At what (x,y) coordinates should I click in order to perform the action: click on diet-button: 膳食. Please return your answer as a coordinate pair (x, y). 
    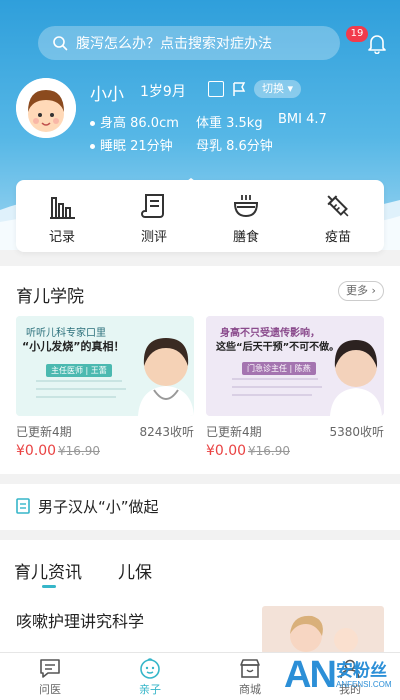
    Looking at the image, I should click on (246, 216).